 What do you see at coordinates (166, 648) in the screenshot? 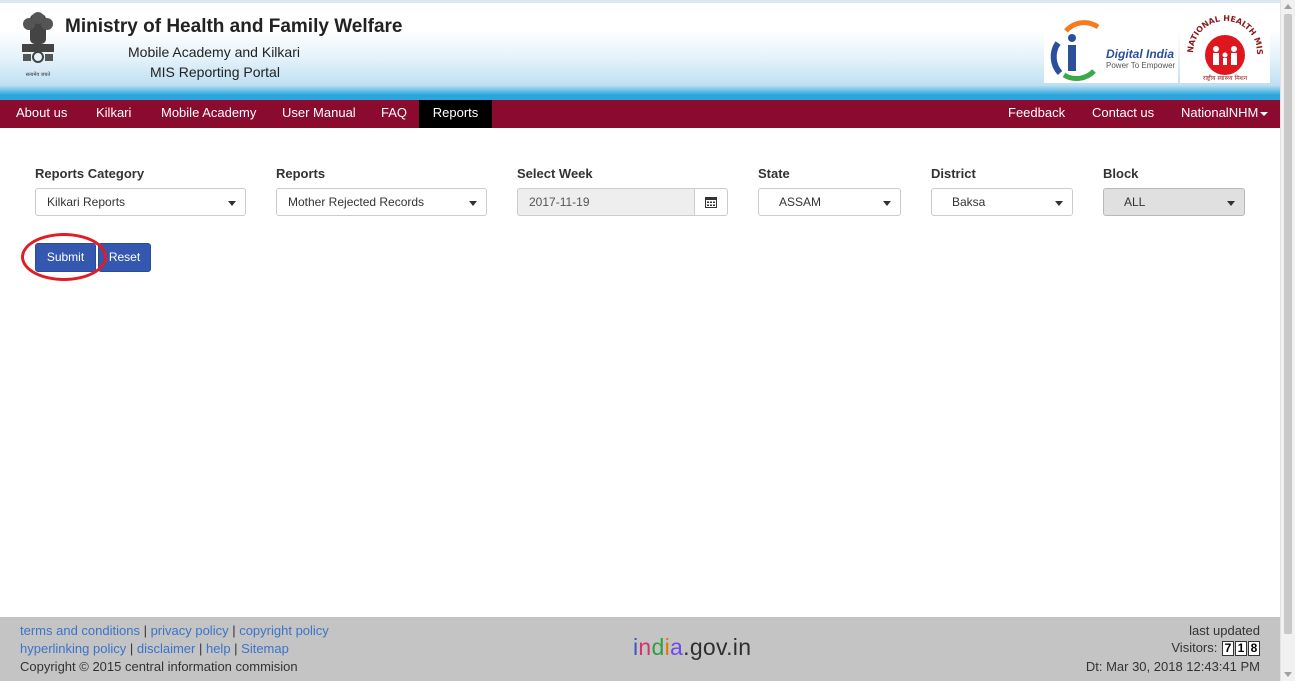
I see `disclaimer-link: disclaimer` at bounding box center [166, 648].